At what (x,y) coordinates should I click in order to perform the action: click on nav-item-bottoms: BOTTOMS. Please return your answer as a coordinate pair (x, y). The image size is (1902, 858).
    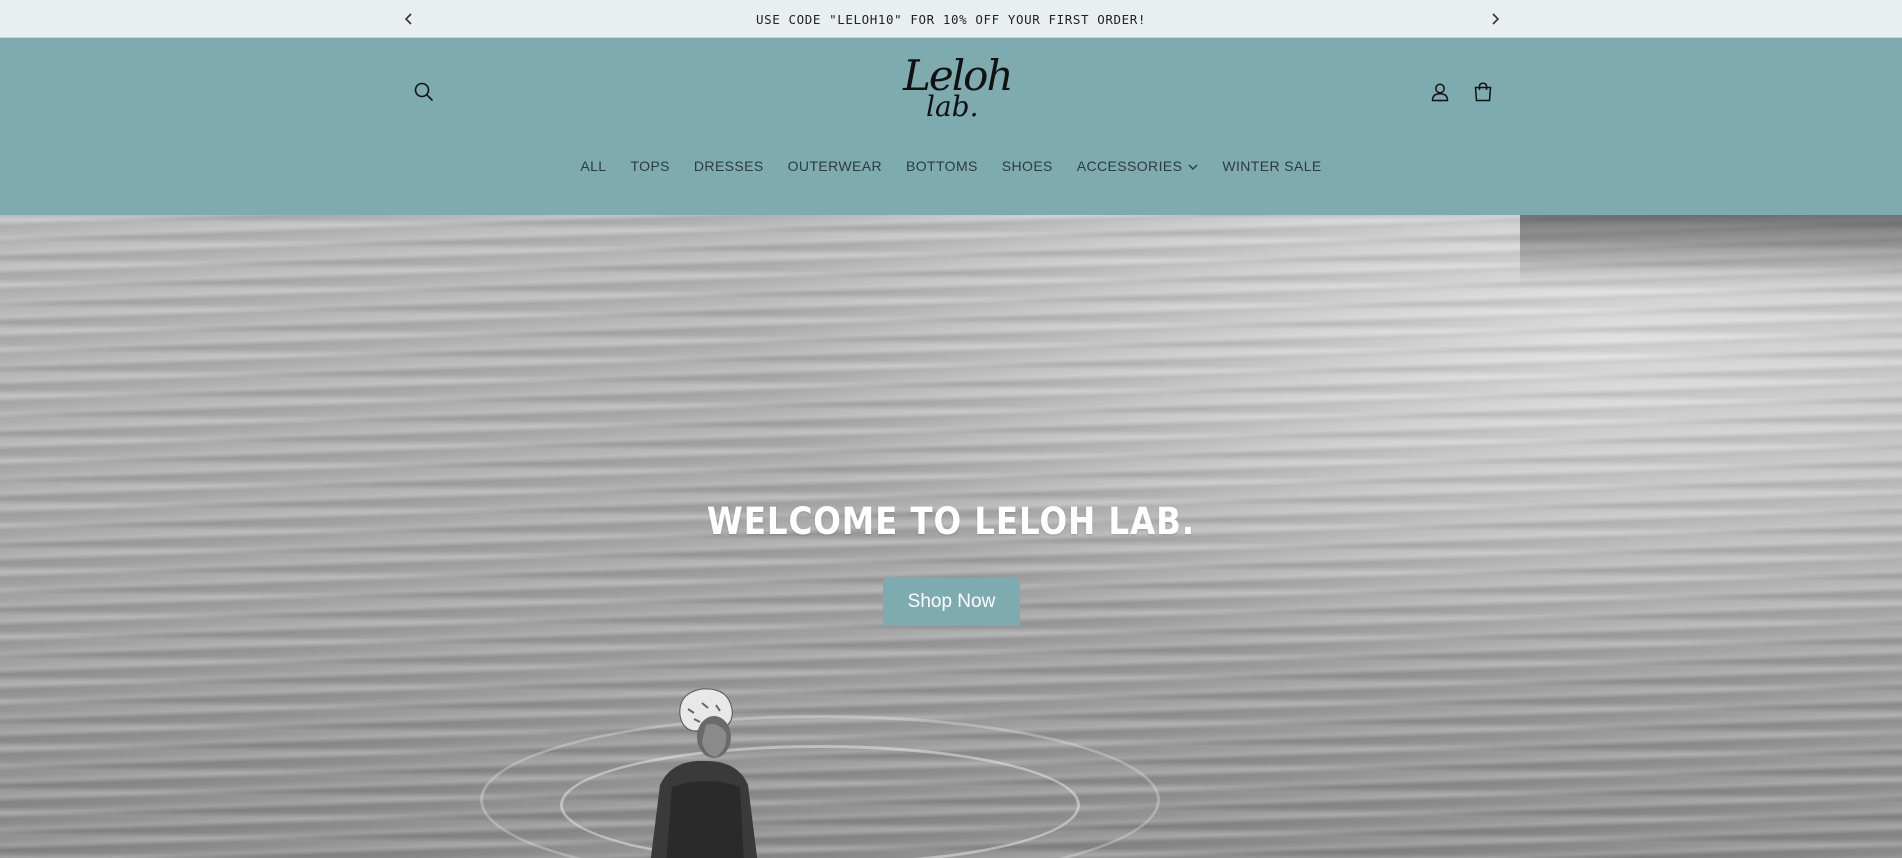
    Looking at the image, I should click on (942, 166).